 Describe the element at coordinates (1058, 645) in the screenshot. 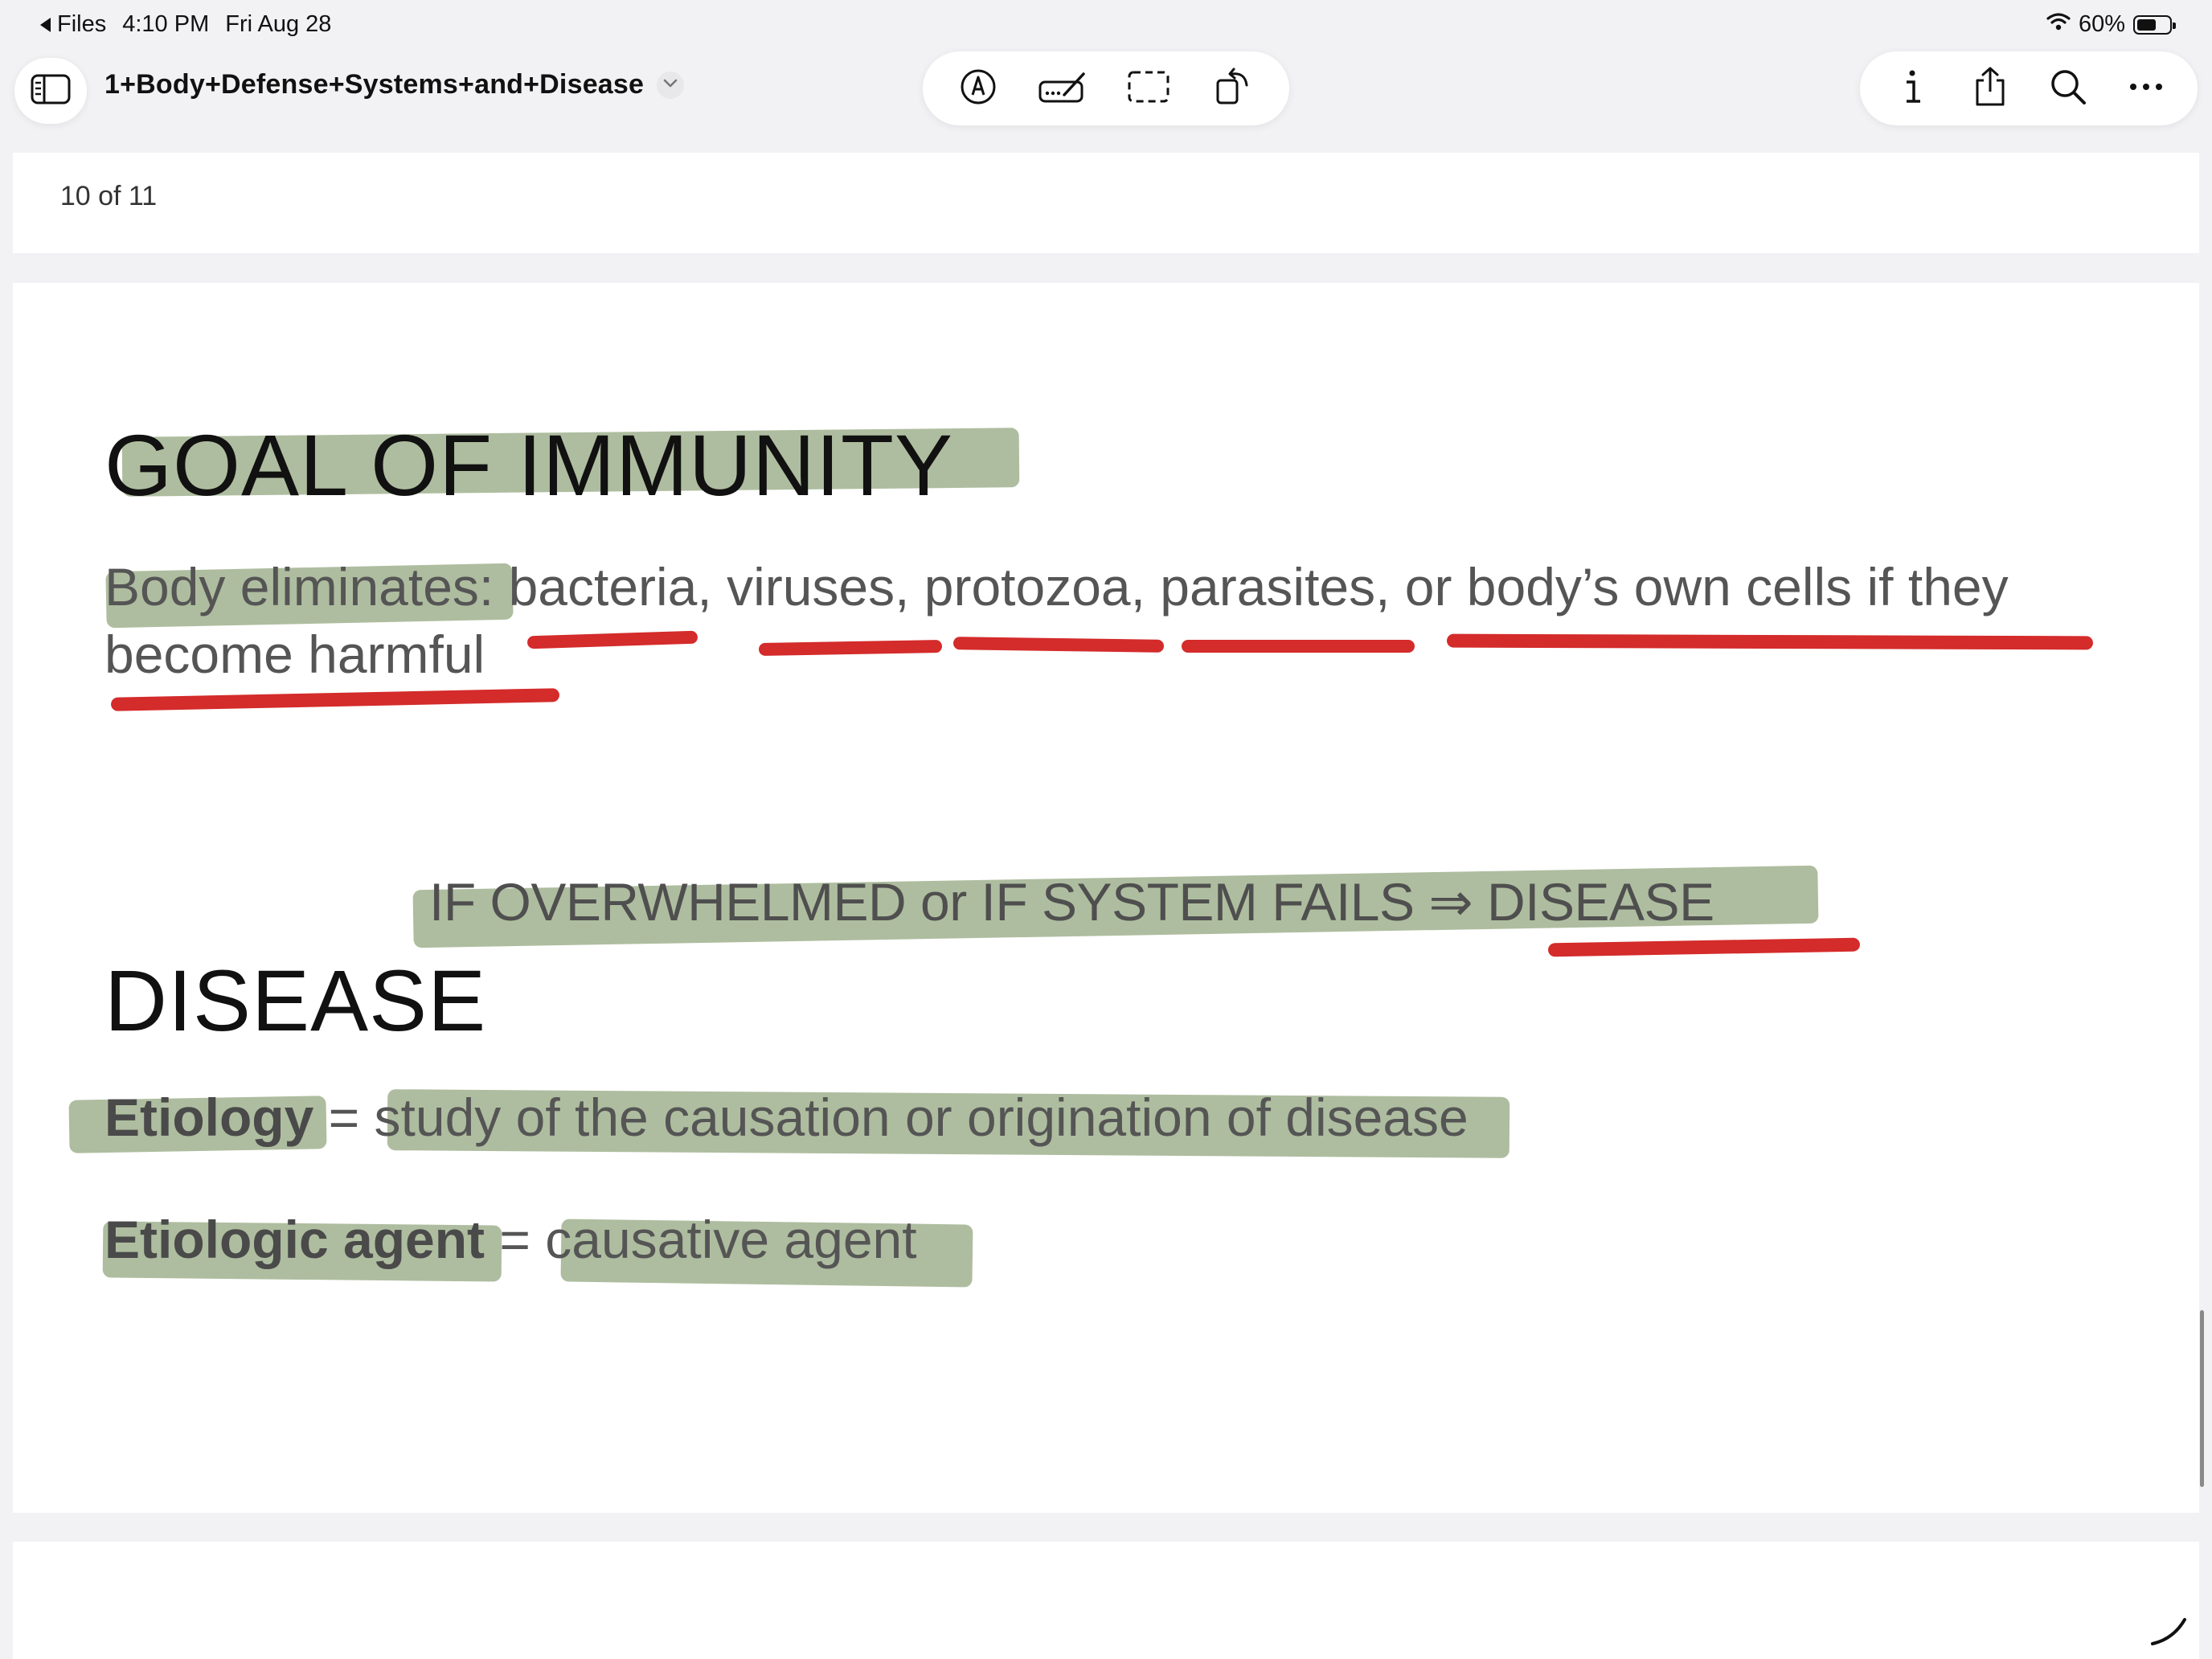

I see `underline-protozoa` at that location.